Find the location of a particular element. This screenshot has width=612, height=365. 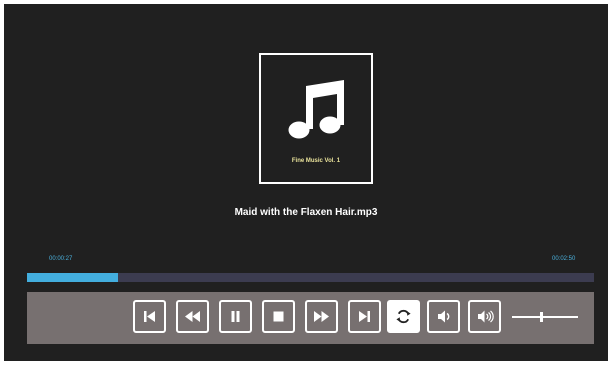

volume-down-icon is located at coordinates (444, 316).